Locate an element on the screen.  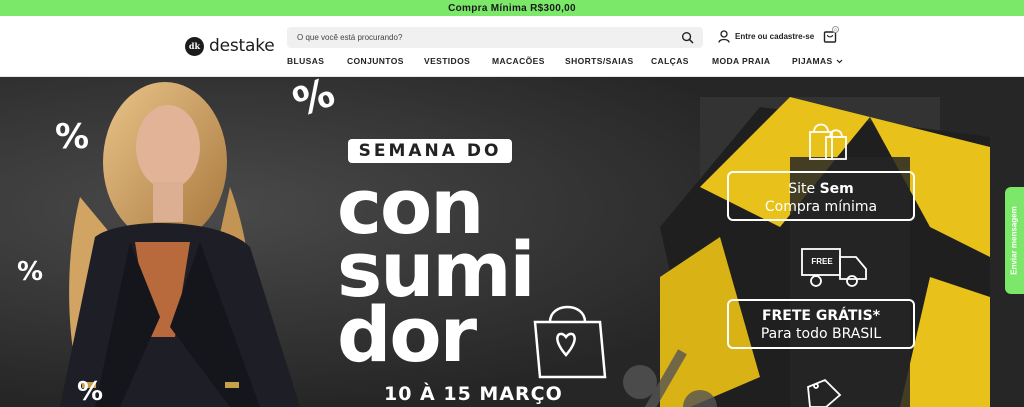
account-link: Entre ou cadastre-se is located at coordinates (766, 36).